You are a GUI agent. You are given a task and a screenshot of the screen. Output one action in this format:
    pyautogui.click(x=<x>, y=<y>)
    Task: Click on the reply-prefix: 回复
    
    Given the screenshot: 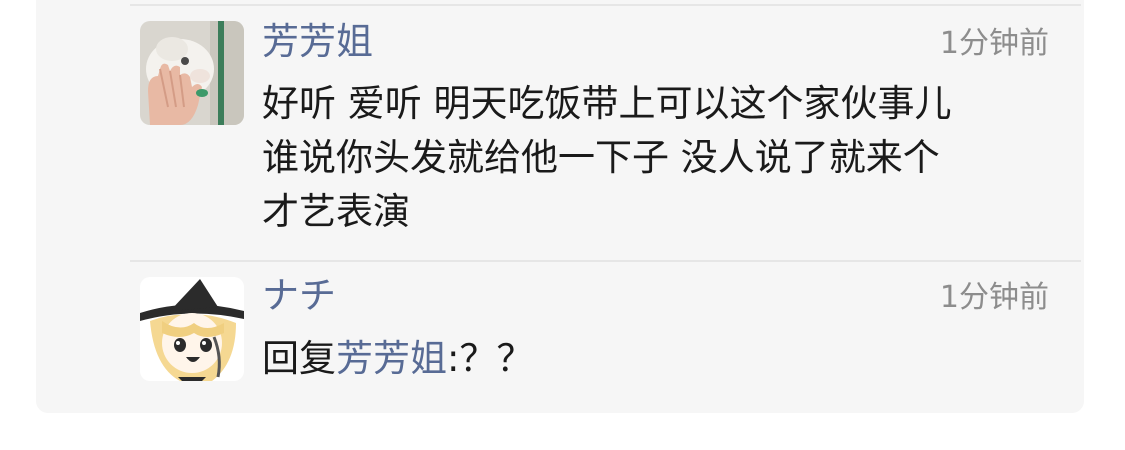 What is the action you would take?
    pyautogui.click(x=299, y=358)
    